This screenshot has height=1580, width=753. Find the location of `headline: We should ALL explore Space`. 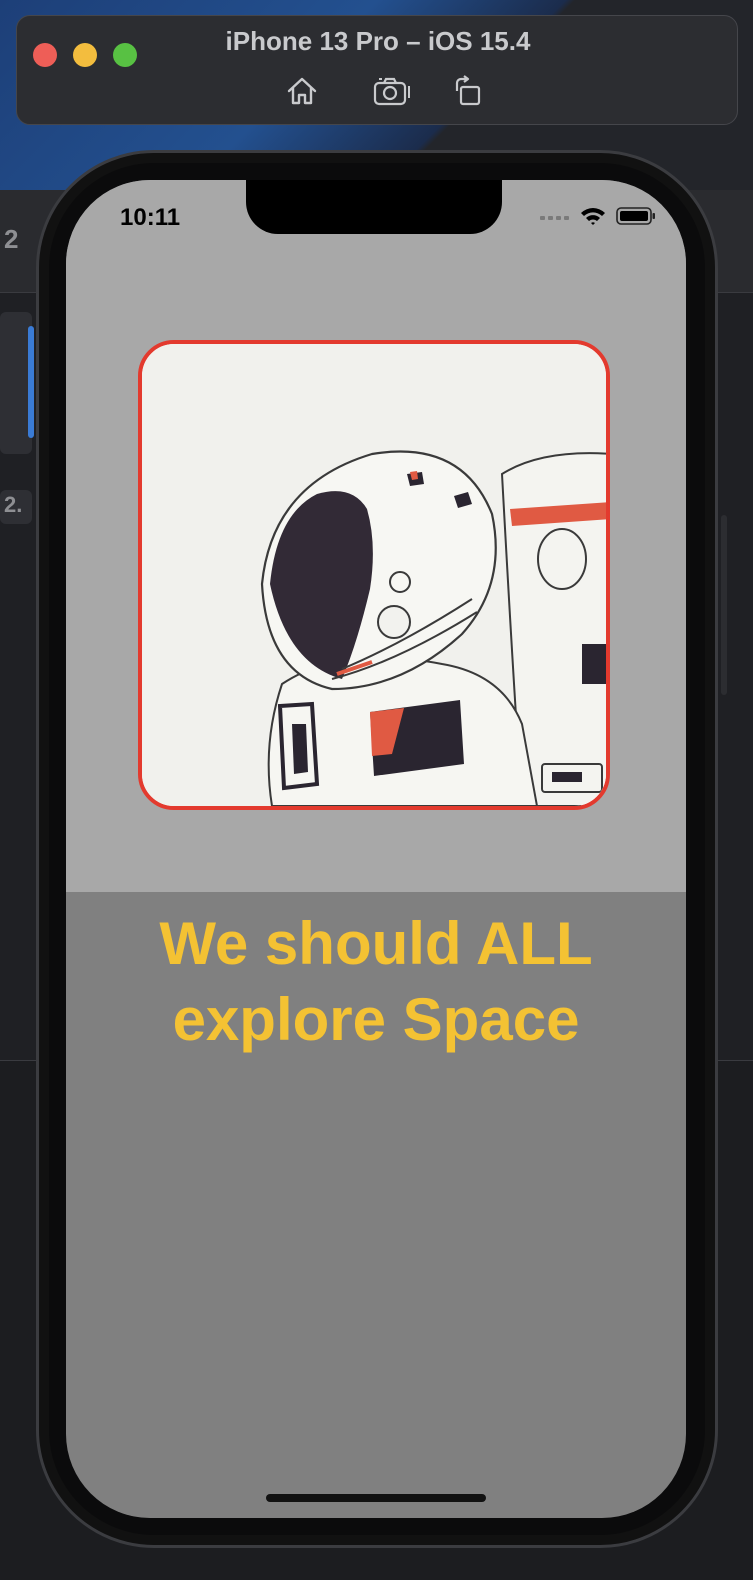

headline: We should ALL explore Space is located at coordinates (376, 982).